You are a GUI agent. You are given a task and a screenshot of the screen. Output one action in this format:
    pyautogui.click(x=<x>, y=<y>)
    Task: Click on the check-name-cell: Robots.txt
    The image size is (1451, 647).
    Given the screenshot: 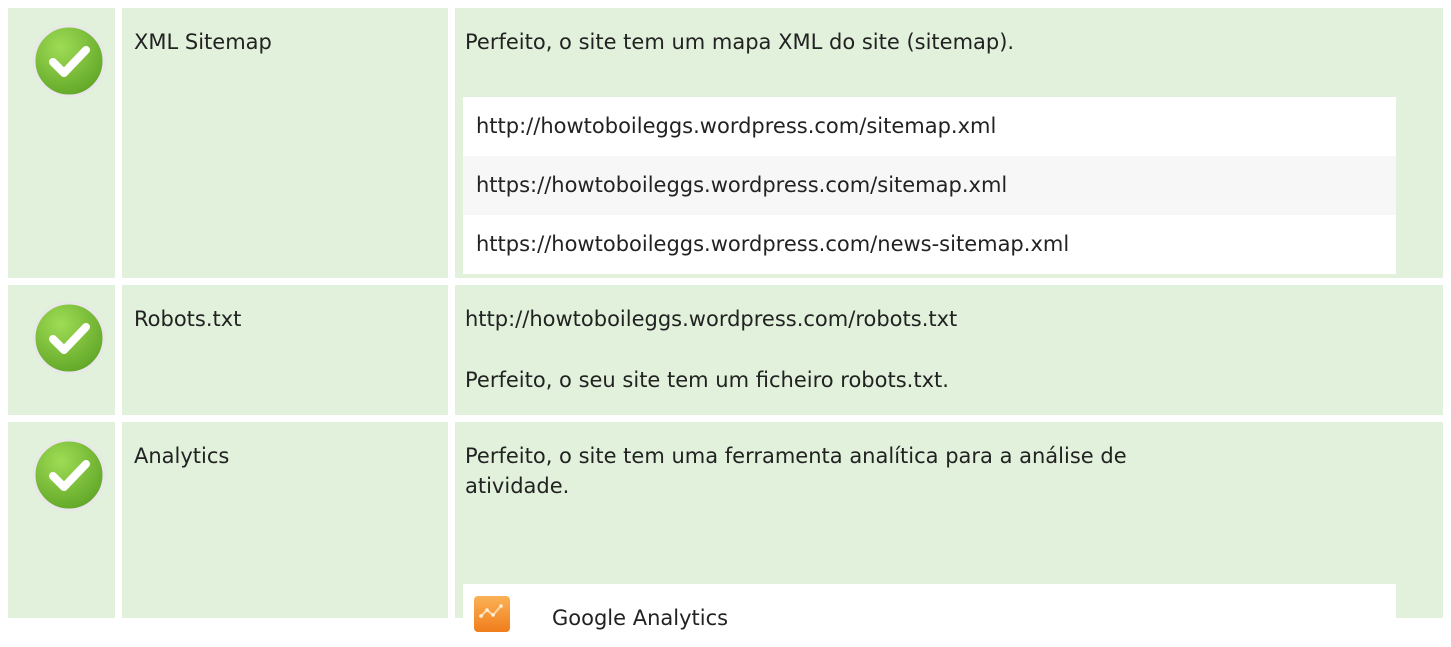 What is the action you would take?
    pyautogui.click(x=285, y=350)
    